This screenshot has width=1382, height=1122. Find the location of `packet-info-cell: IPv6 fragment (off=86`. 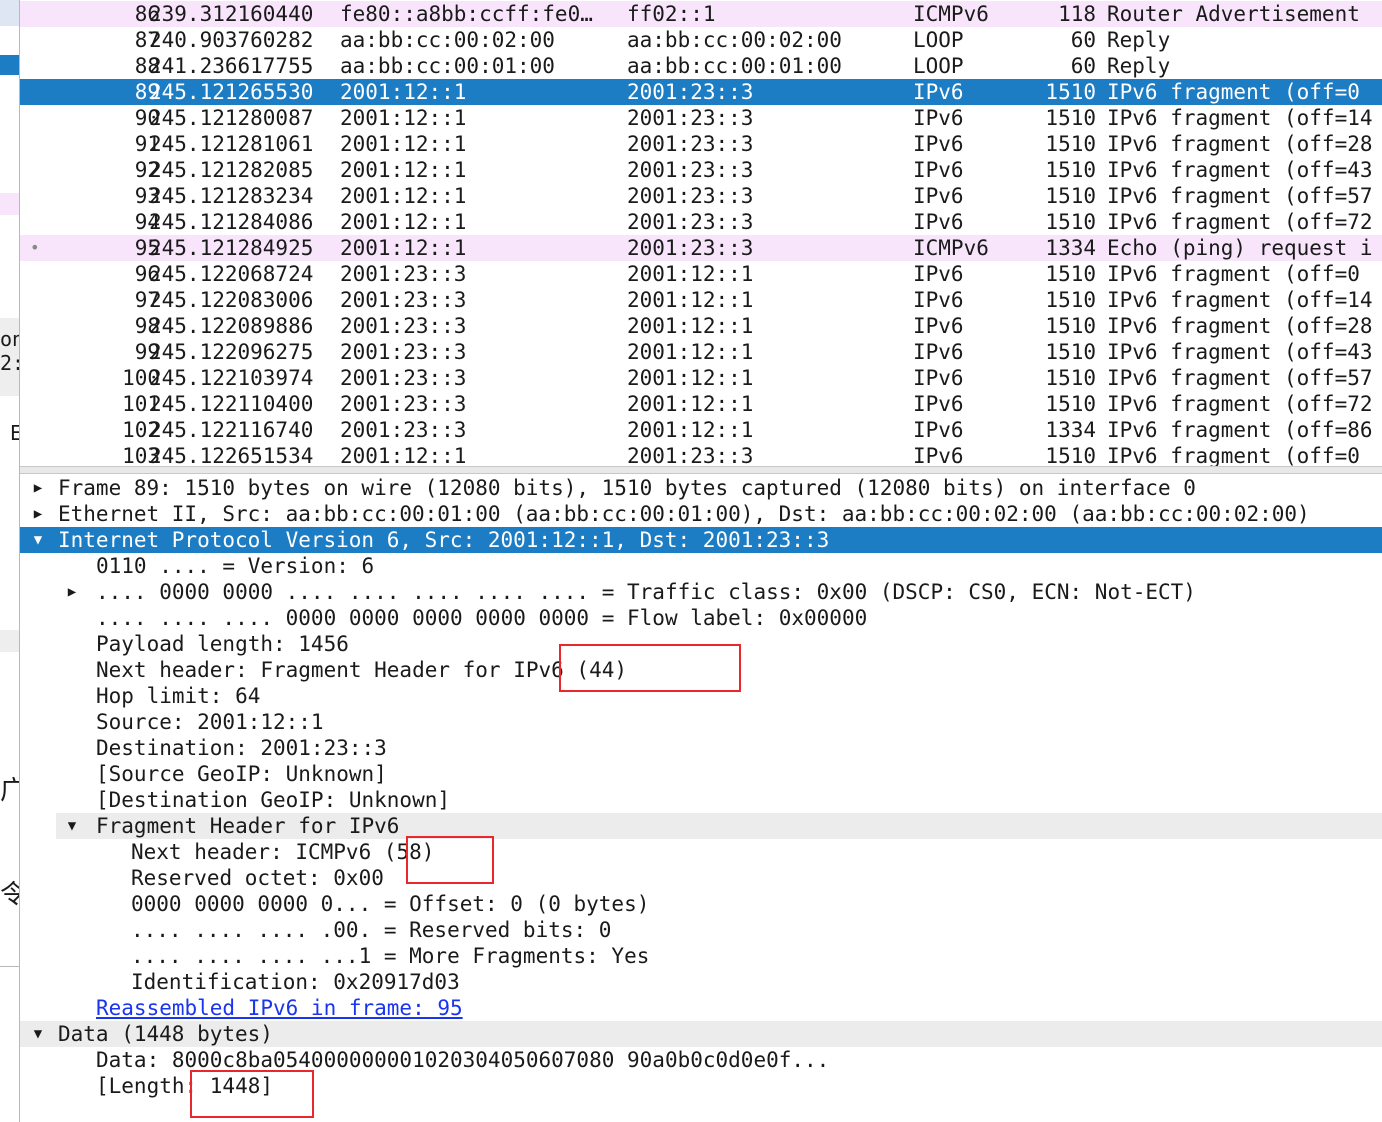

packet-info-cell: IPv6 fragment (off=86 is located at coordinates (1240, 430).